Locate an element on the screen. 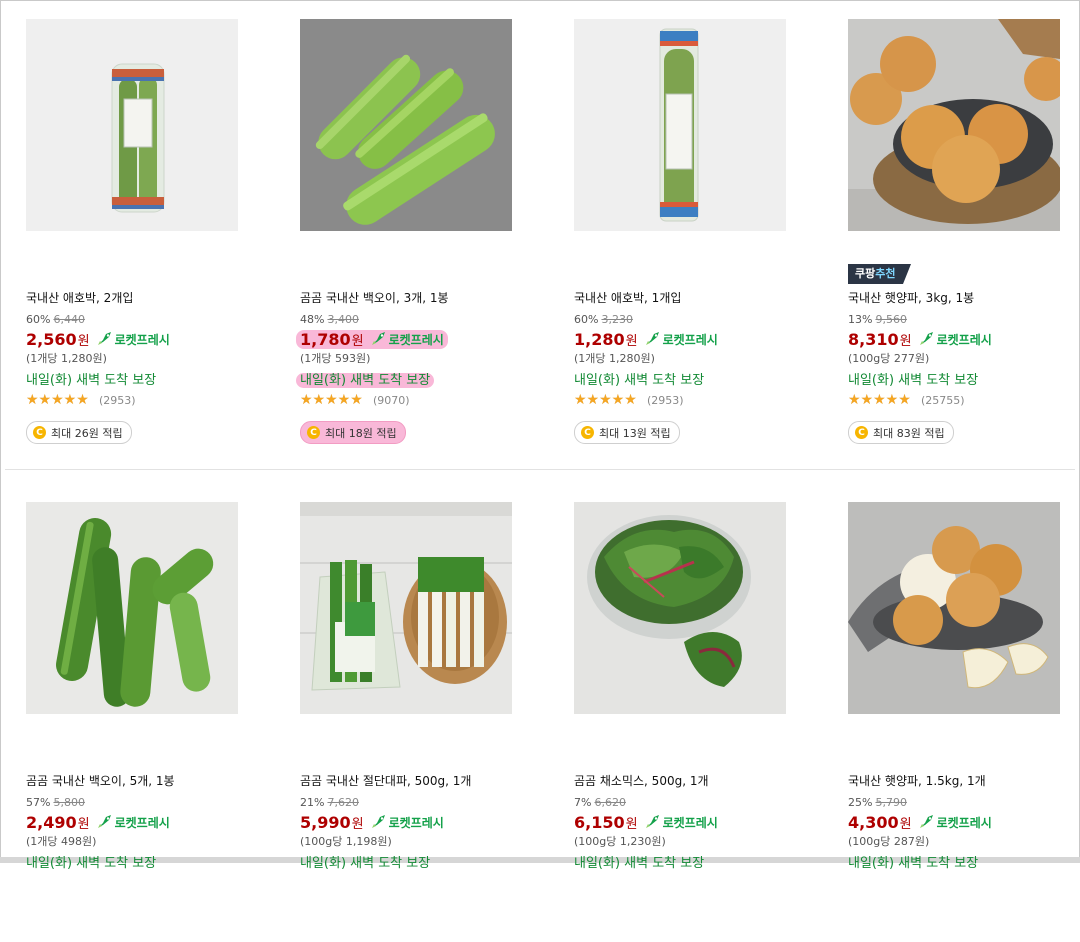 The height and width of the screenshot is (942, 1080). delivery-text: 내일(화) 새벽 도착 보장 is located at coordinates (365, 380).